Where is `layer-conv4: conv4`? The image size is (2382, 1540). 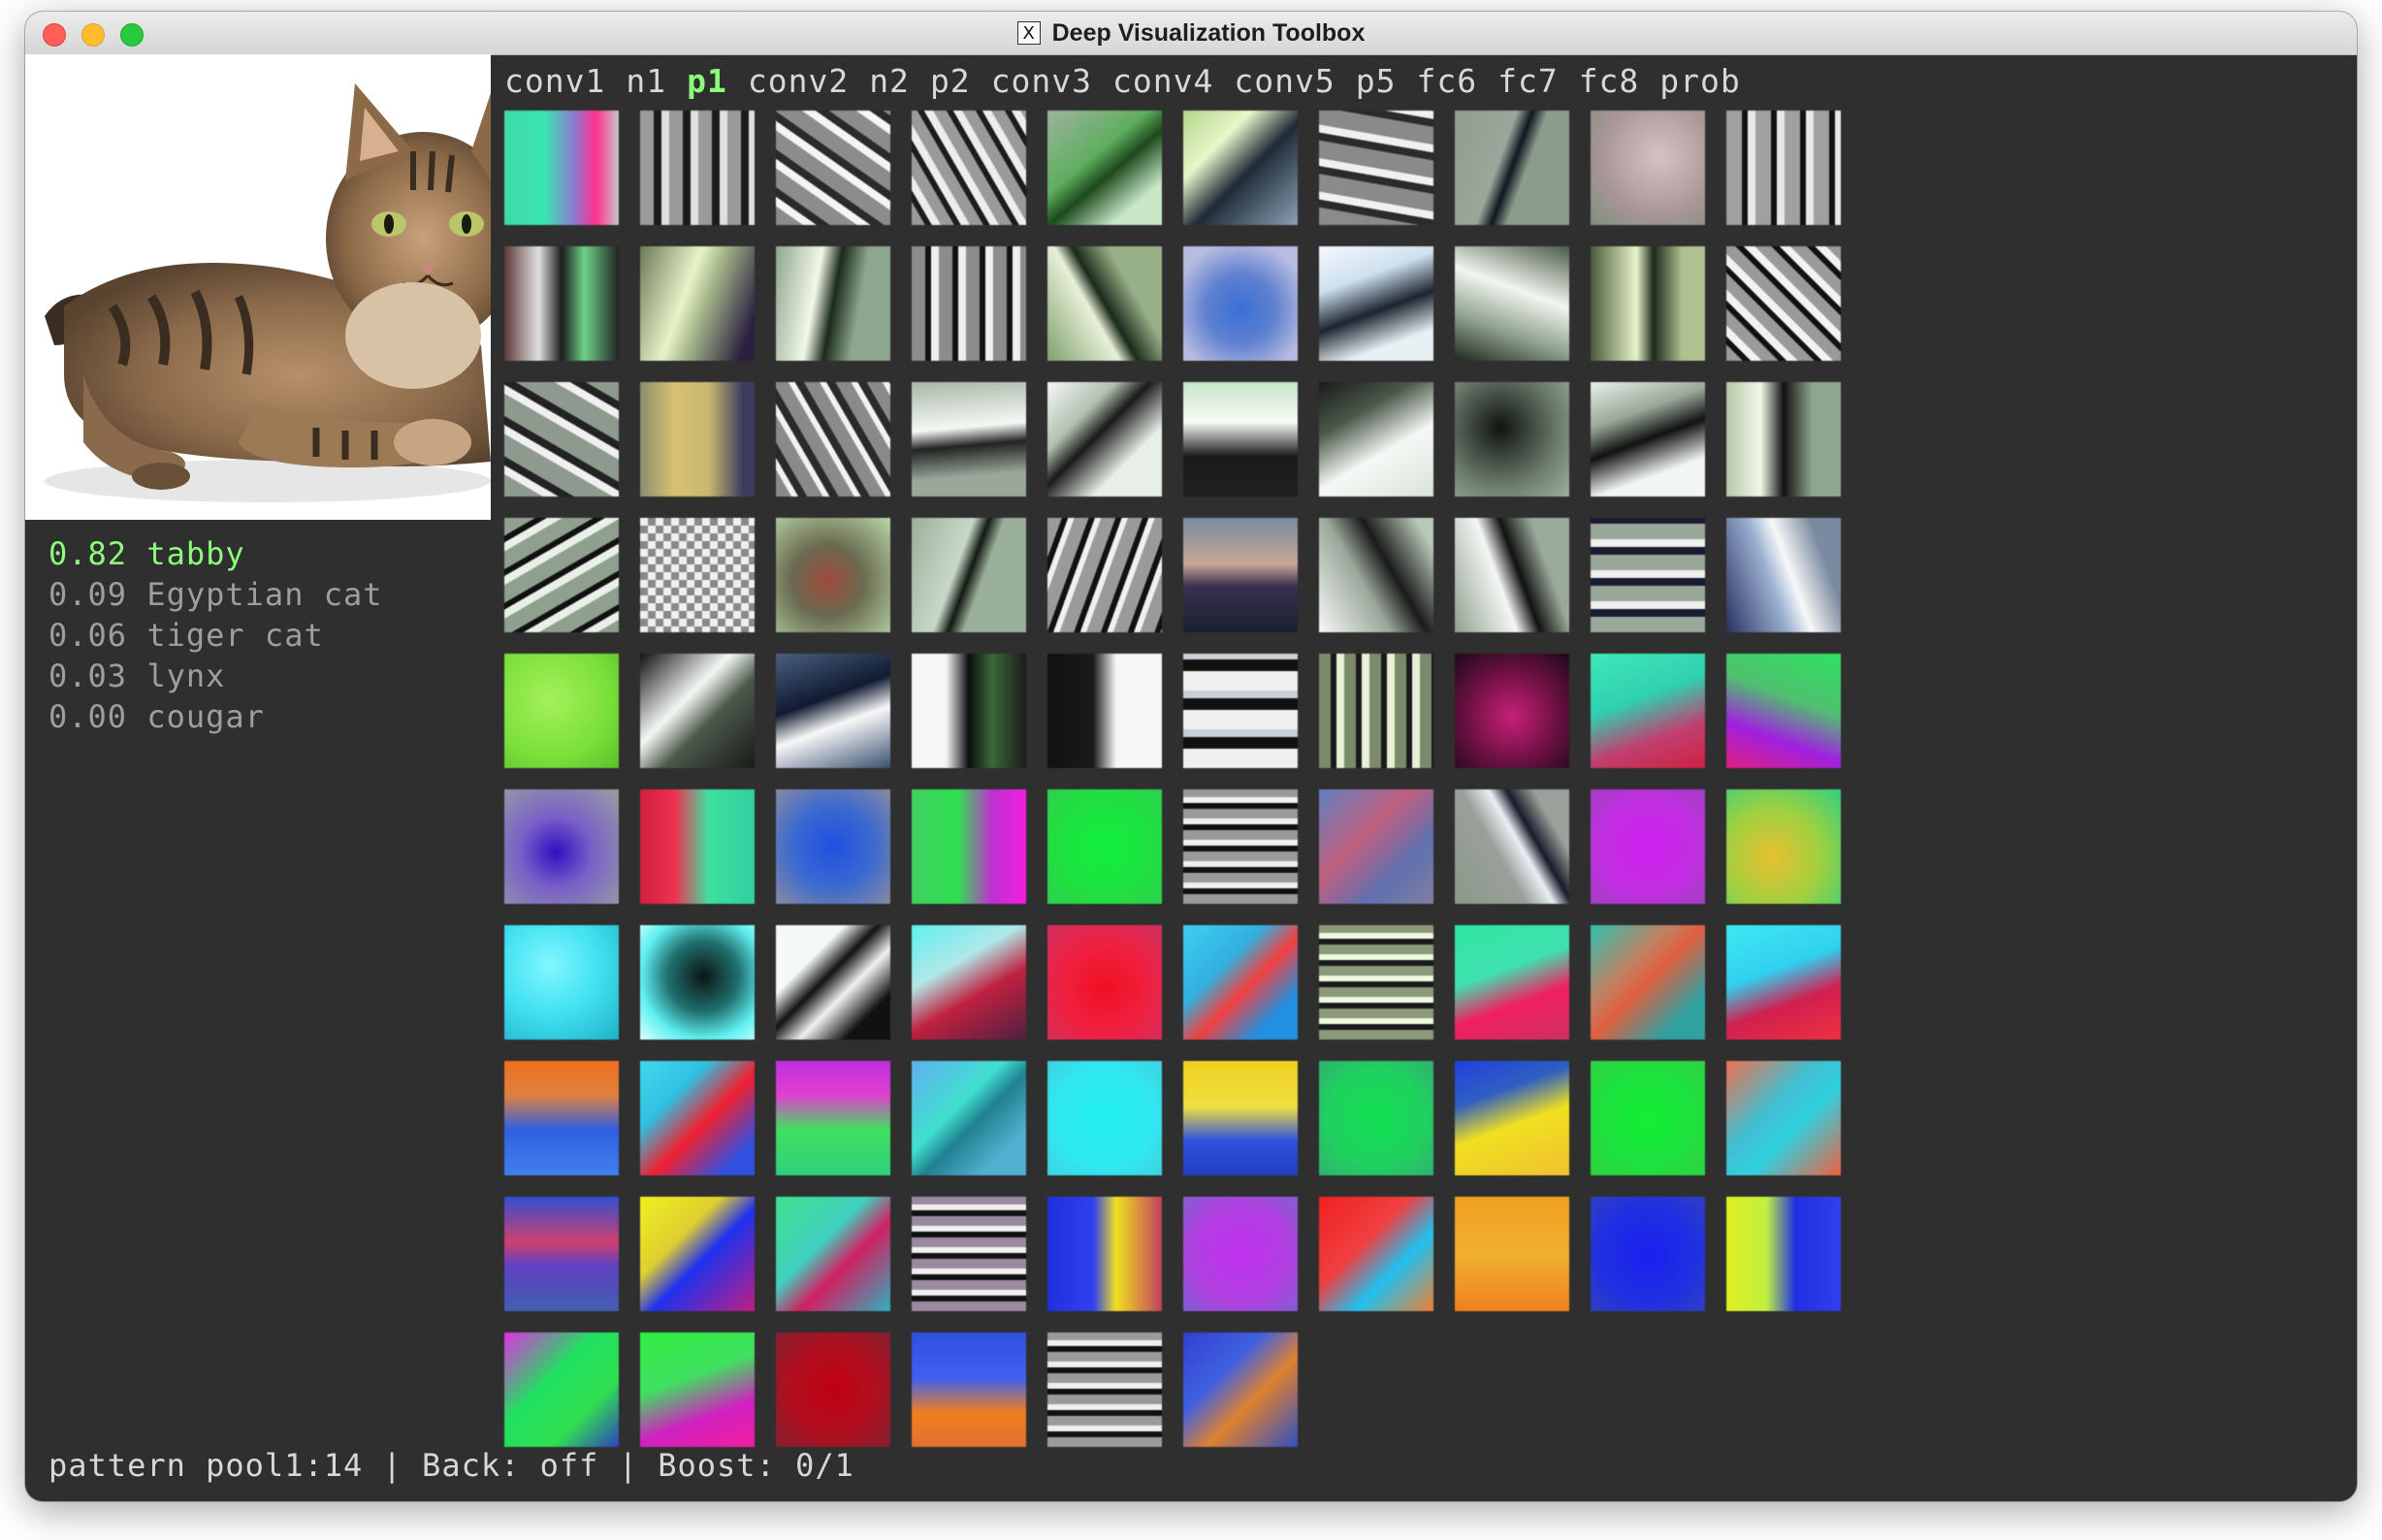
layer-conv4: conv4 is located at coordinates (1173, 81).